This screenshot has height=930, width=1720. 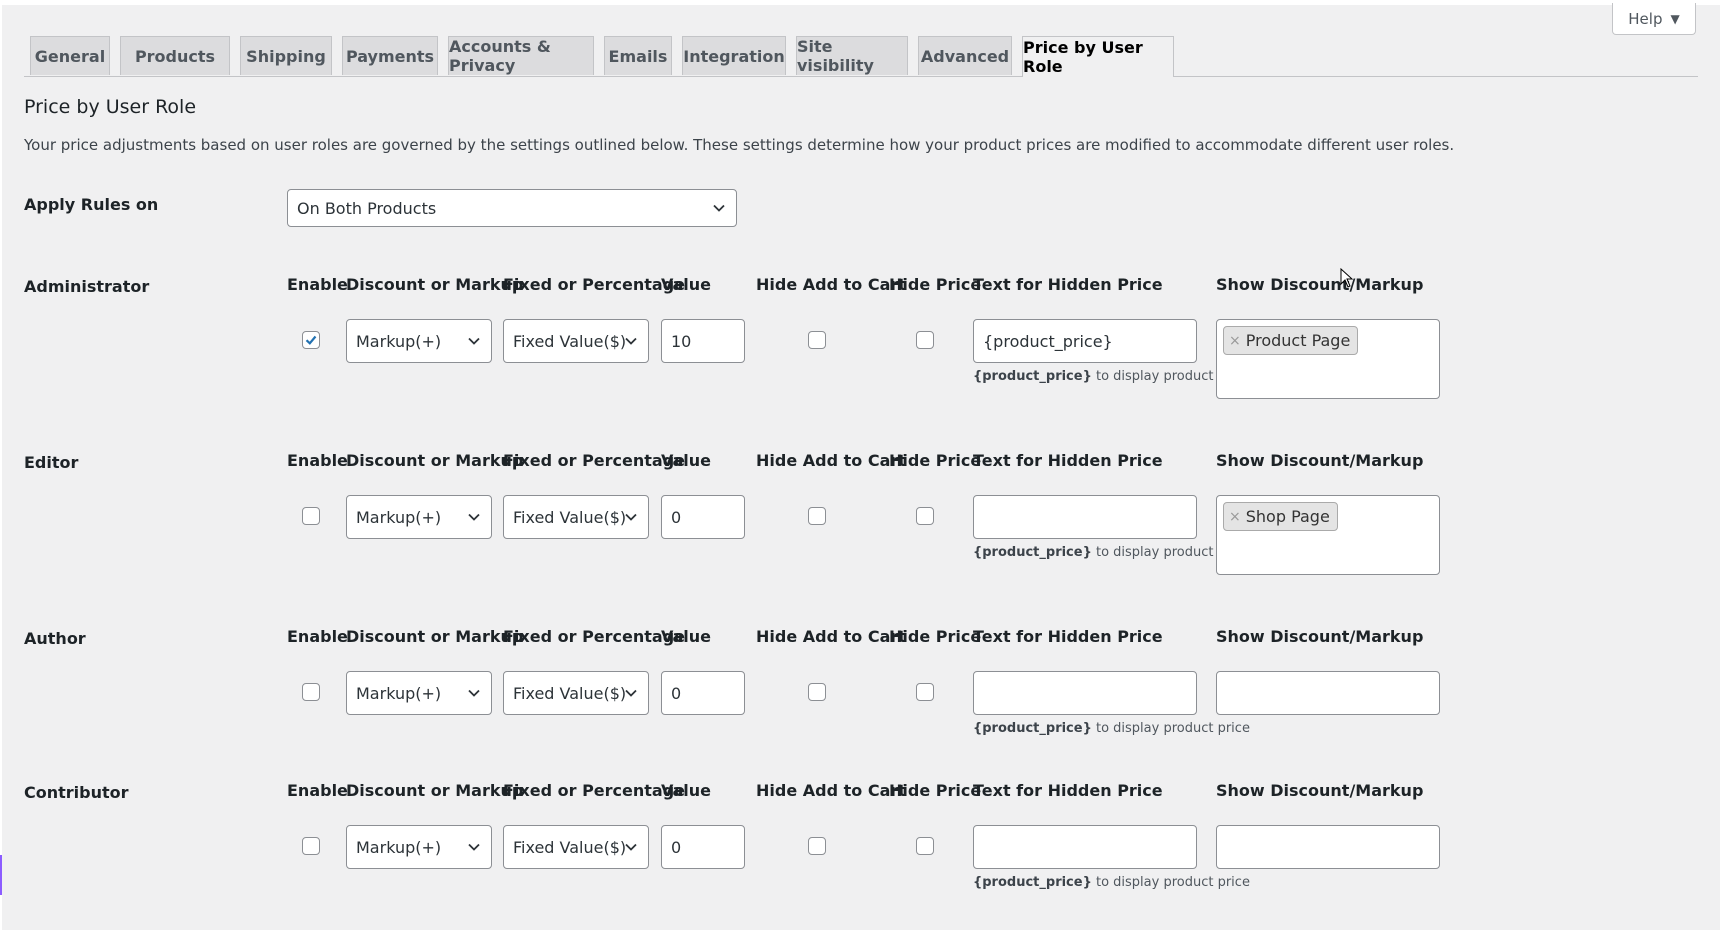 I want to click on column-header-value: Value, so click(x=686, y=284).